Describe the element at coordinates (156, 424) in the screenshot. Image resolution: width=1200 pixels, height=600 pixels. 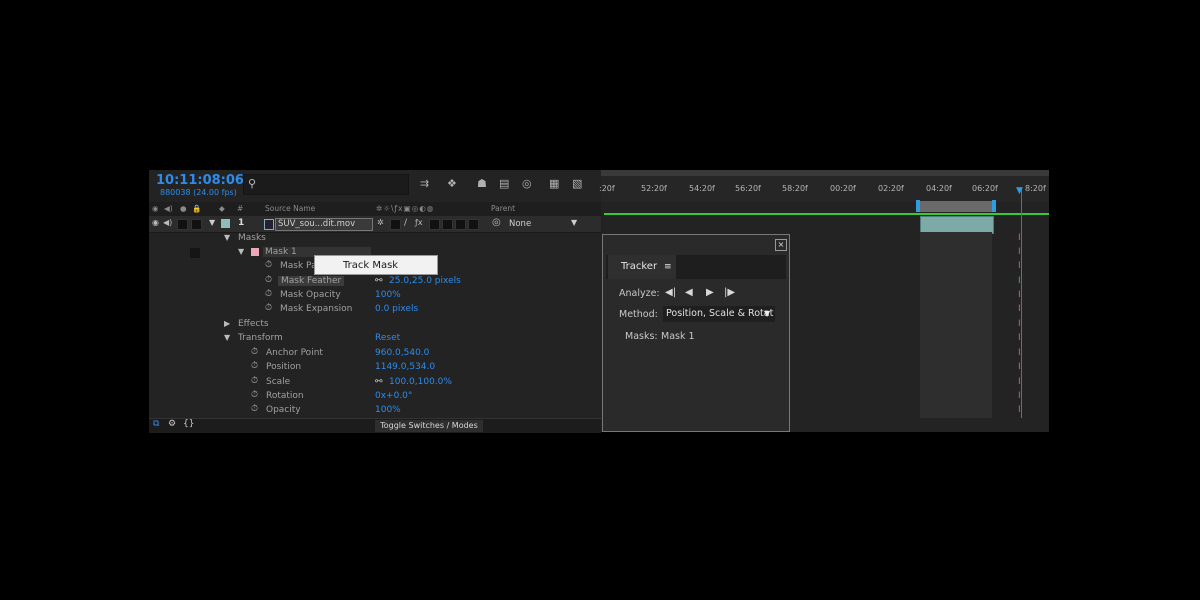
I see `layer-switches-icon: ⧉` at that location.